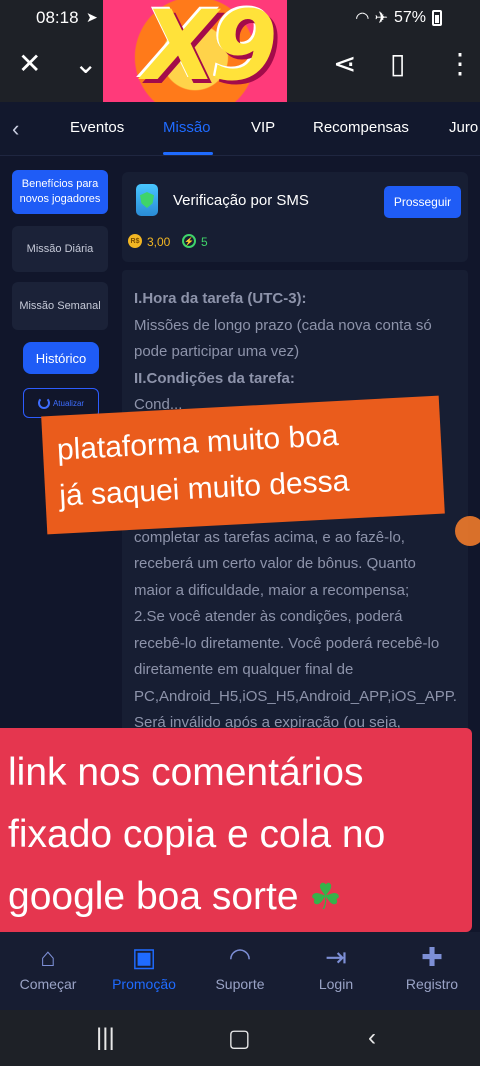 The height and width of the screenshot is (1066, 480). What do you see at coordinates (195, 52) in the screenshot?
I see `brand-logo: X9` at bounding box center [195, 52].